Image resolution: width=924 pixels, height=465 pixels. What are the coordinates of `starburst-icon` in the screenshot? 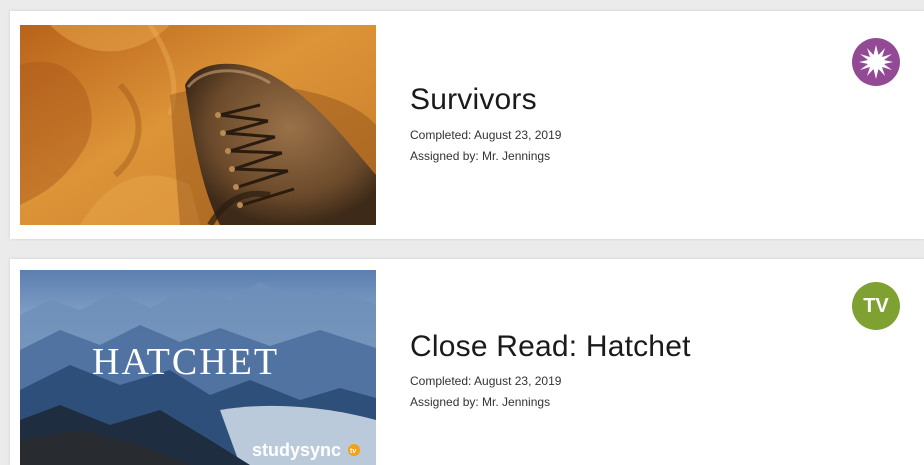 It's located at (876, 62).